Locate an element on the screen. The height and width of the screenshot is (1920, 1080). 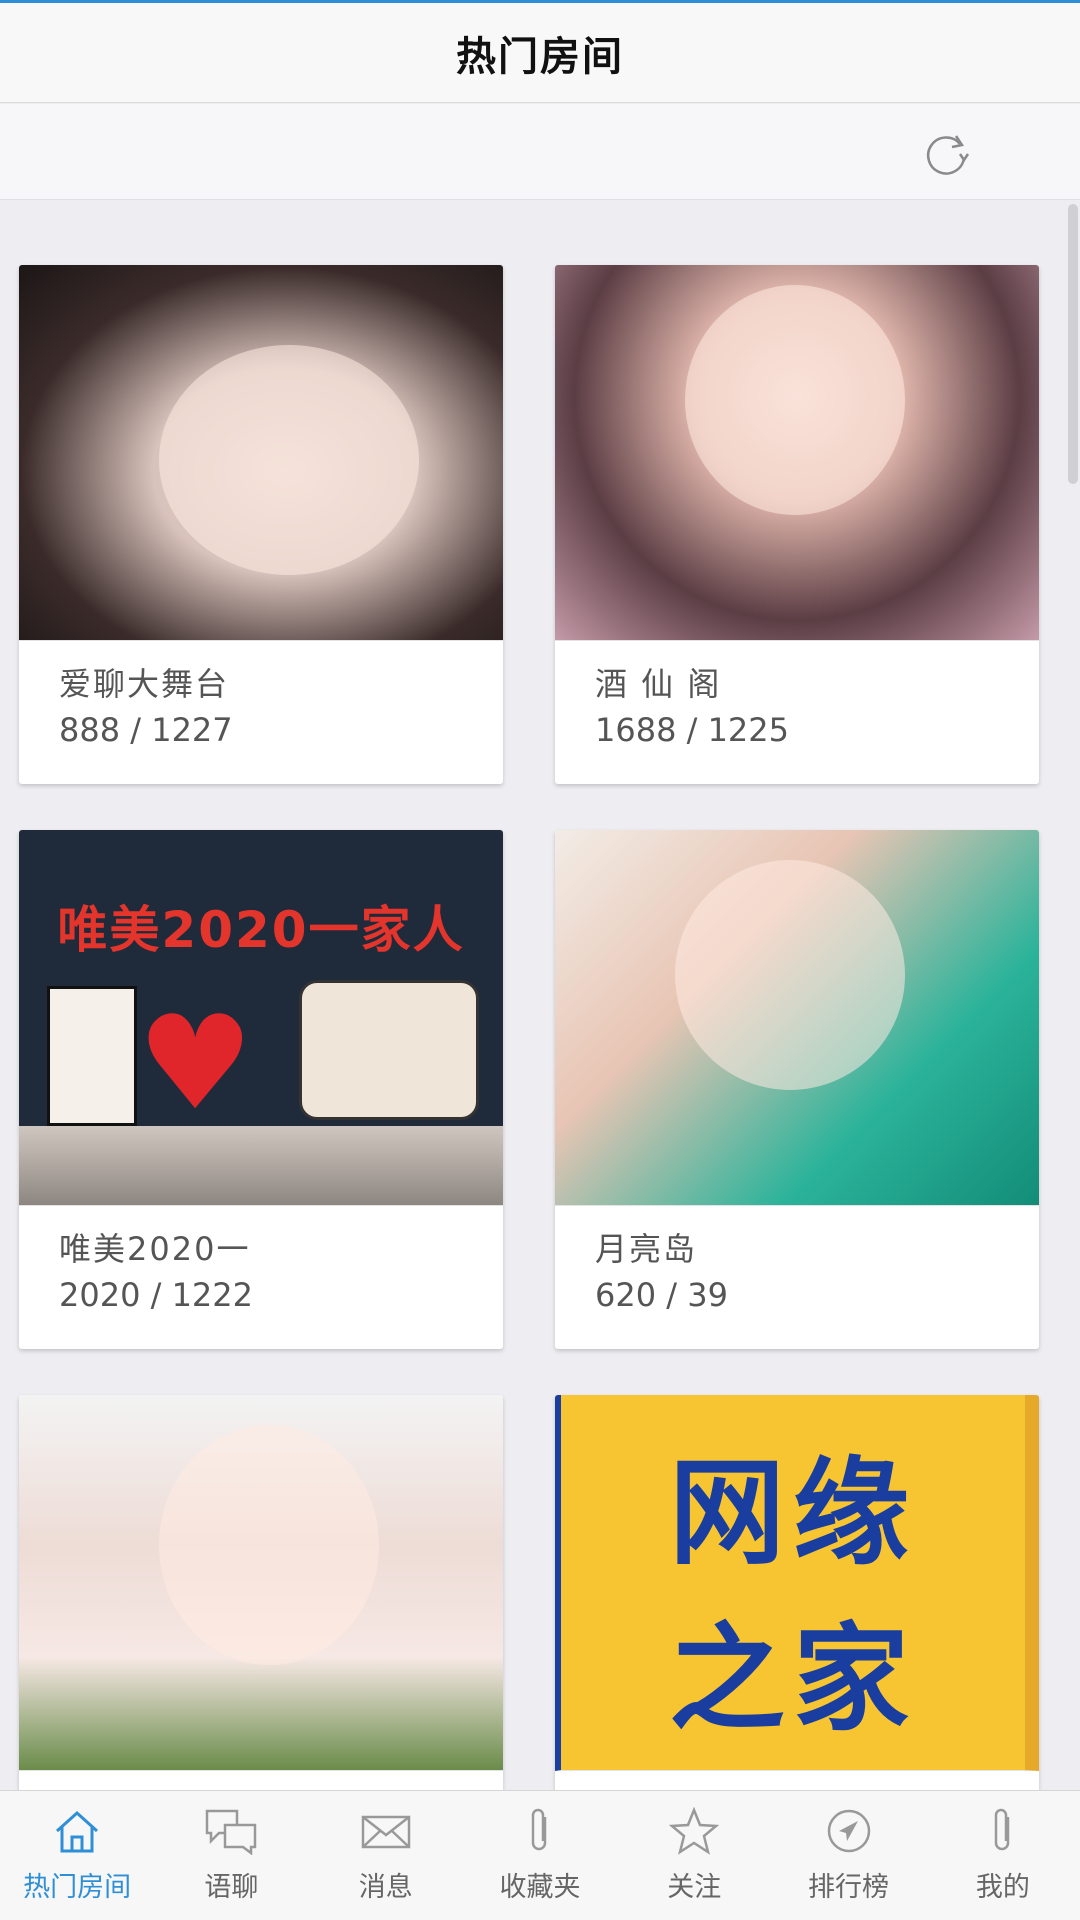
tab-follow: 关注 is located at coordinates (694, 1855).